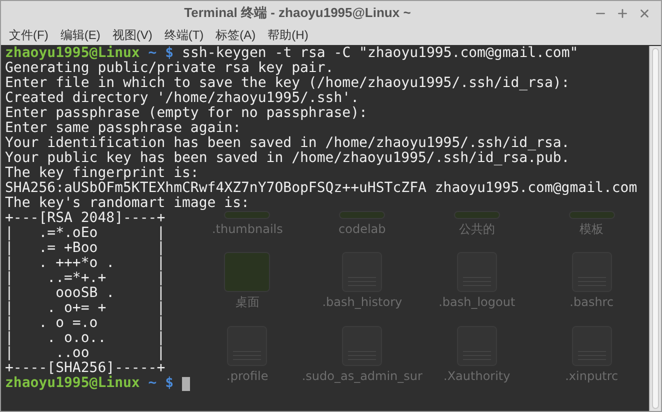 The height and width of the screenshot is (412, 662). I want to click on command-text: ssh-keygen -t rsa -C "zhaoyu1995.com@gmail.com", so click(380, 53).